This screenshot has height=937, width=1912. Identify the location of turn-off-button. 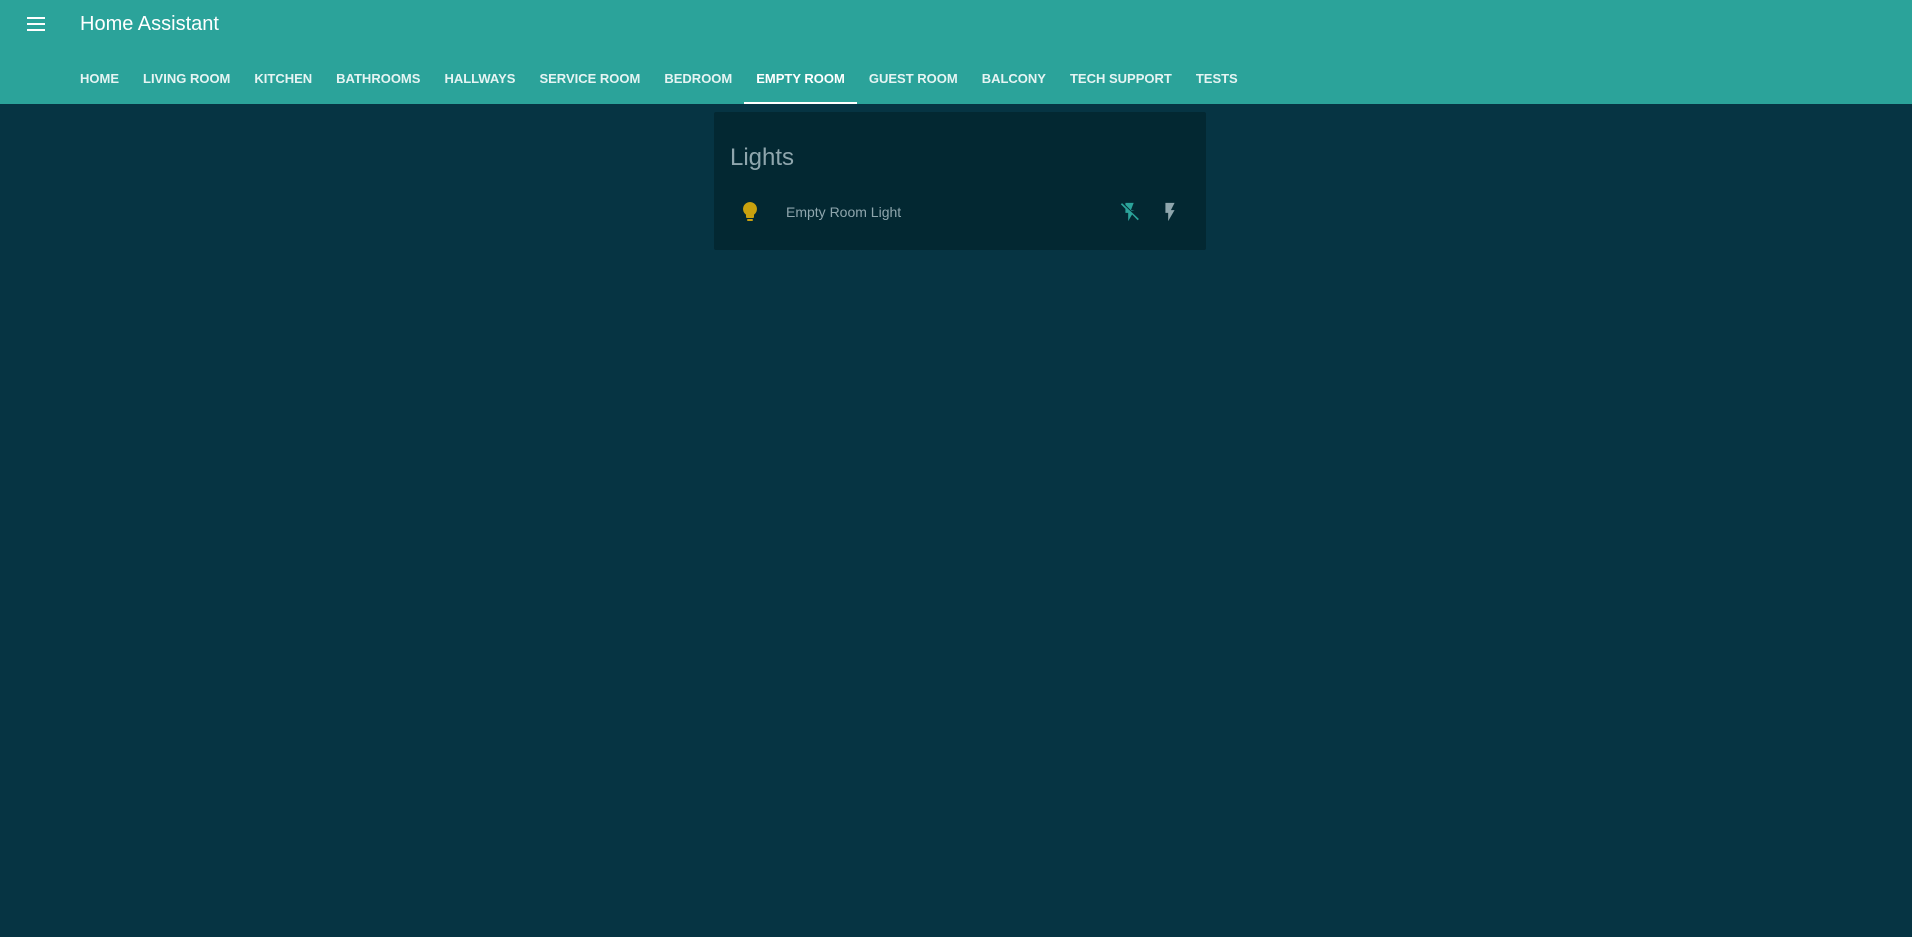
(1130, 212).